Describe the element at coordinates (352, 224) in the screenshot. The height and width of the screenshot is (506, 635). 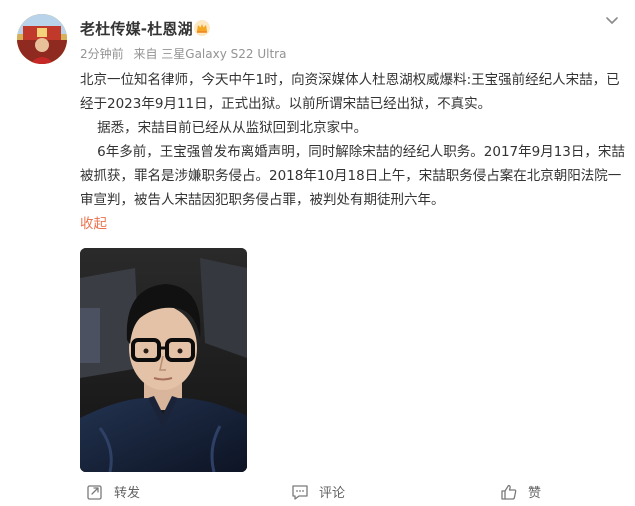
I see `post-collapse-row: 收起` at that location.